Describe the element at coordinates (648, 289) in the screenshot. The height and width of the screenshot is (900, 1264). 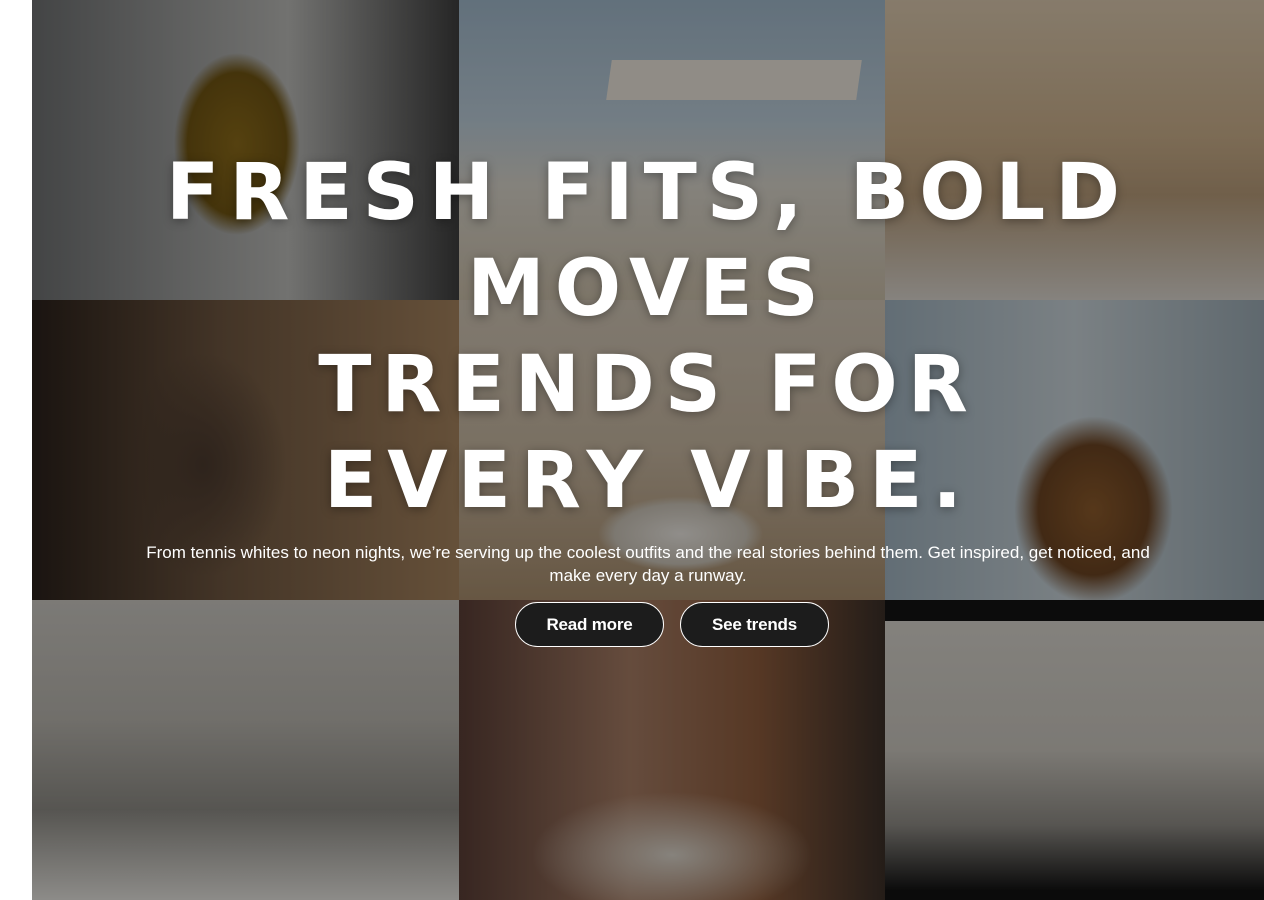
I see `headline-line-2: MOVES` at that location.